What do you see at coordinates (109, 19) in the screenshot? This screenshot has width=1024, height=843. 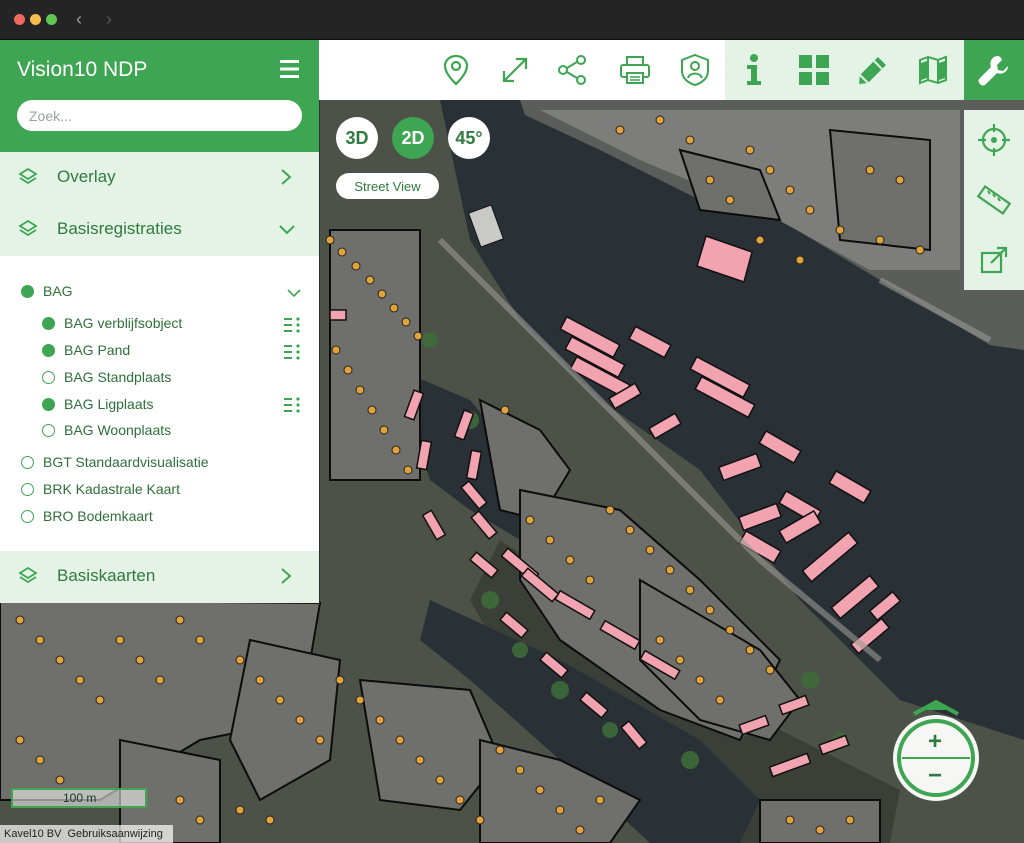 I see `forward-arrow-icon: ›` at bounding box center [109, 19].